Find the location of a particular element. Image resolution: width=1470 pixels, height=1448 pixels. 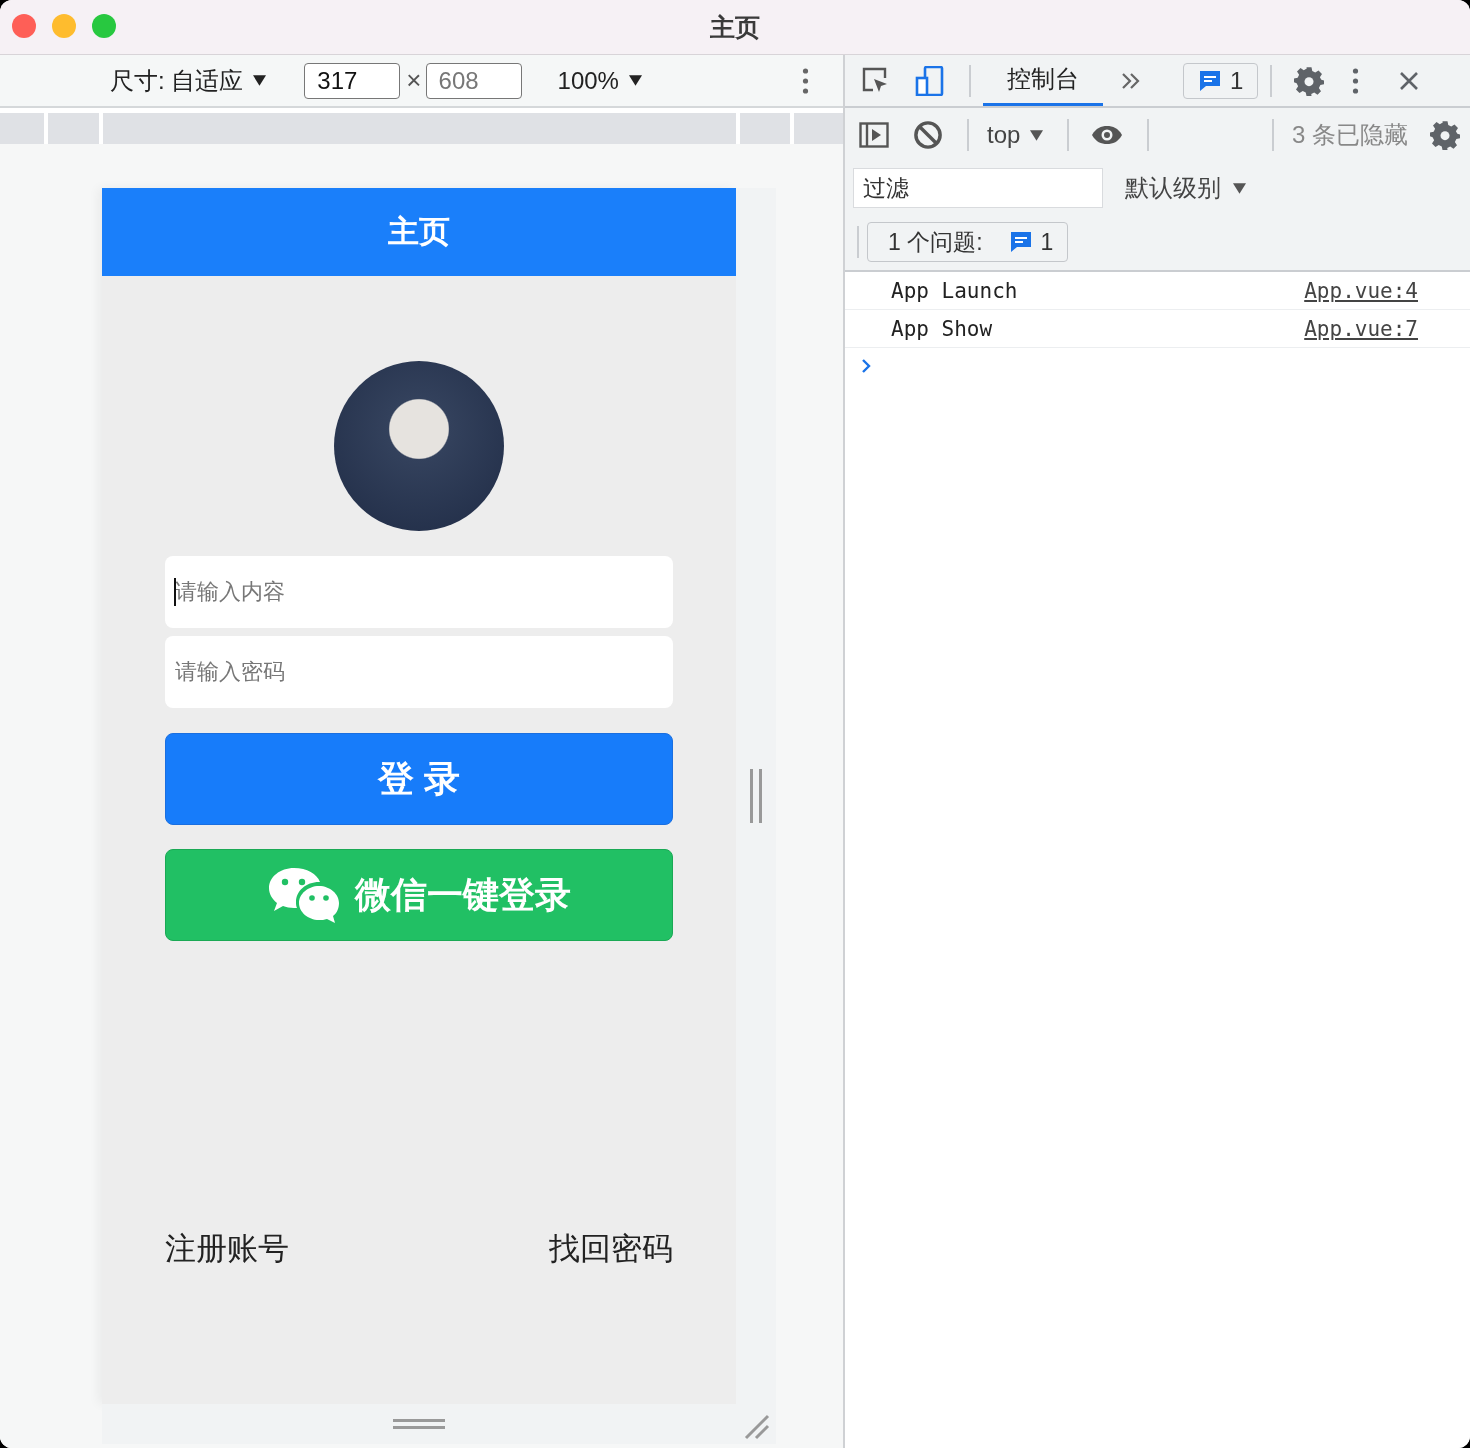

sidebar-toggle-icon is located at coordinates (874, 135).